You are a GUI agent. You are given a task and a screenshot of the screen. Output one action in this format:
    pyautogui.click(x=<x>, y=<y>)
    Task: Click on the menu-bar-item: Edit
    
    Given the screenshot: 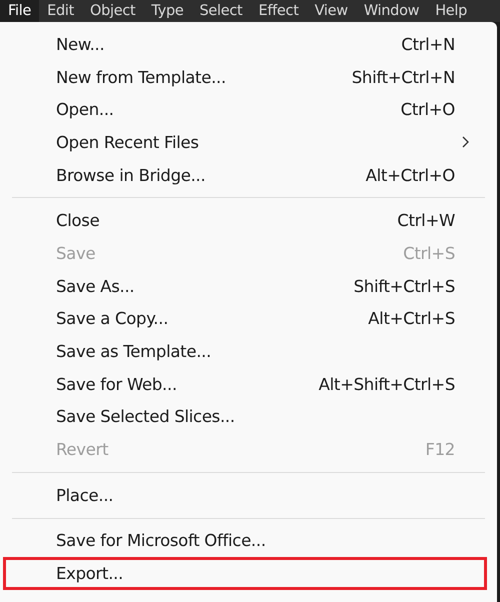 What is the action you would take?
    pyautogui.click(x=60, y=11)
    